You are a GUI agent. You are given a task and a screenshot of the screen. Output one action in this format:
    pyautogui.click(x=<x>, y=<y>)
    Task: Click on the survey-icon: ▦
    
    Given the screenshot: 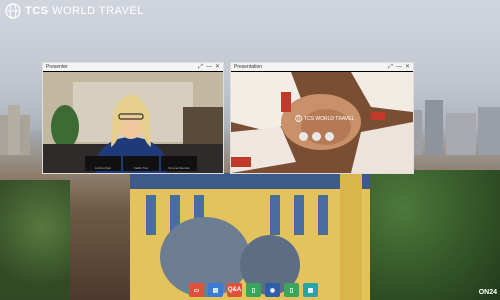 What is the action you would take?
    pyautogui.click(x=310, y=290)
    